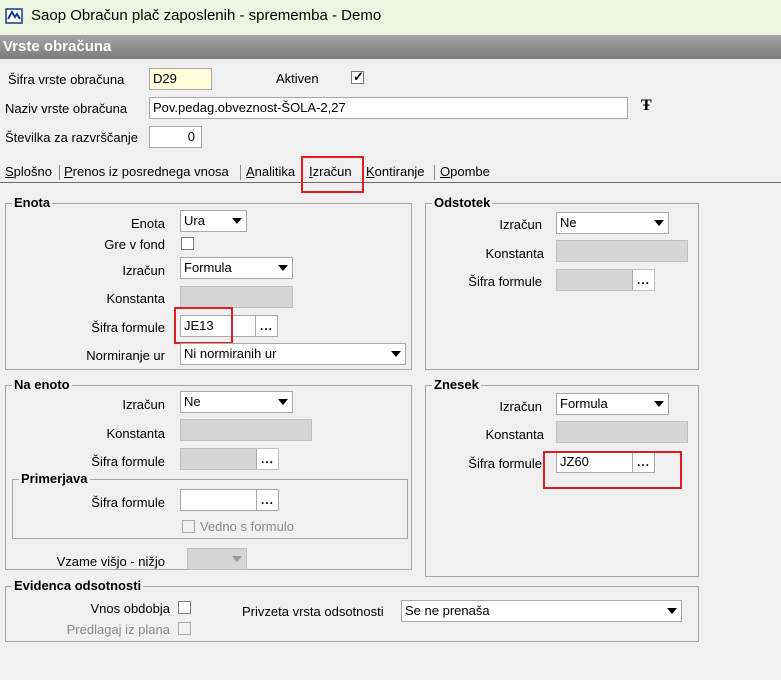 This screenshot has width=781, height=680. Describe the element at coordinates (208, 267) in the screenshot. I see `enota-izracun-value: Formula` at that location.